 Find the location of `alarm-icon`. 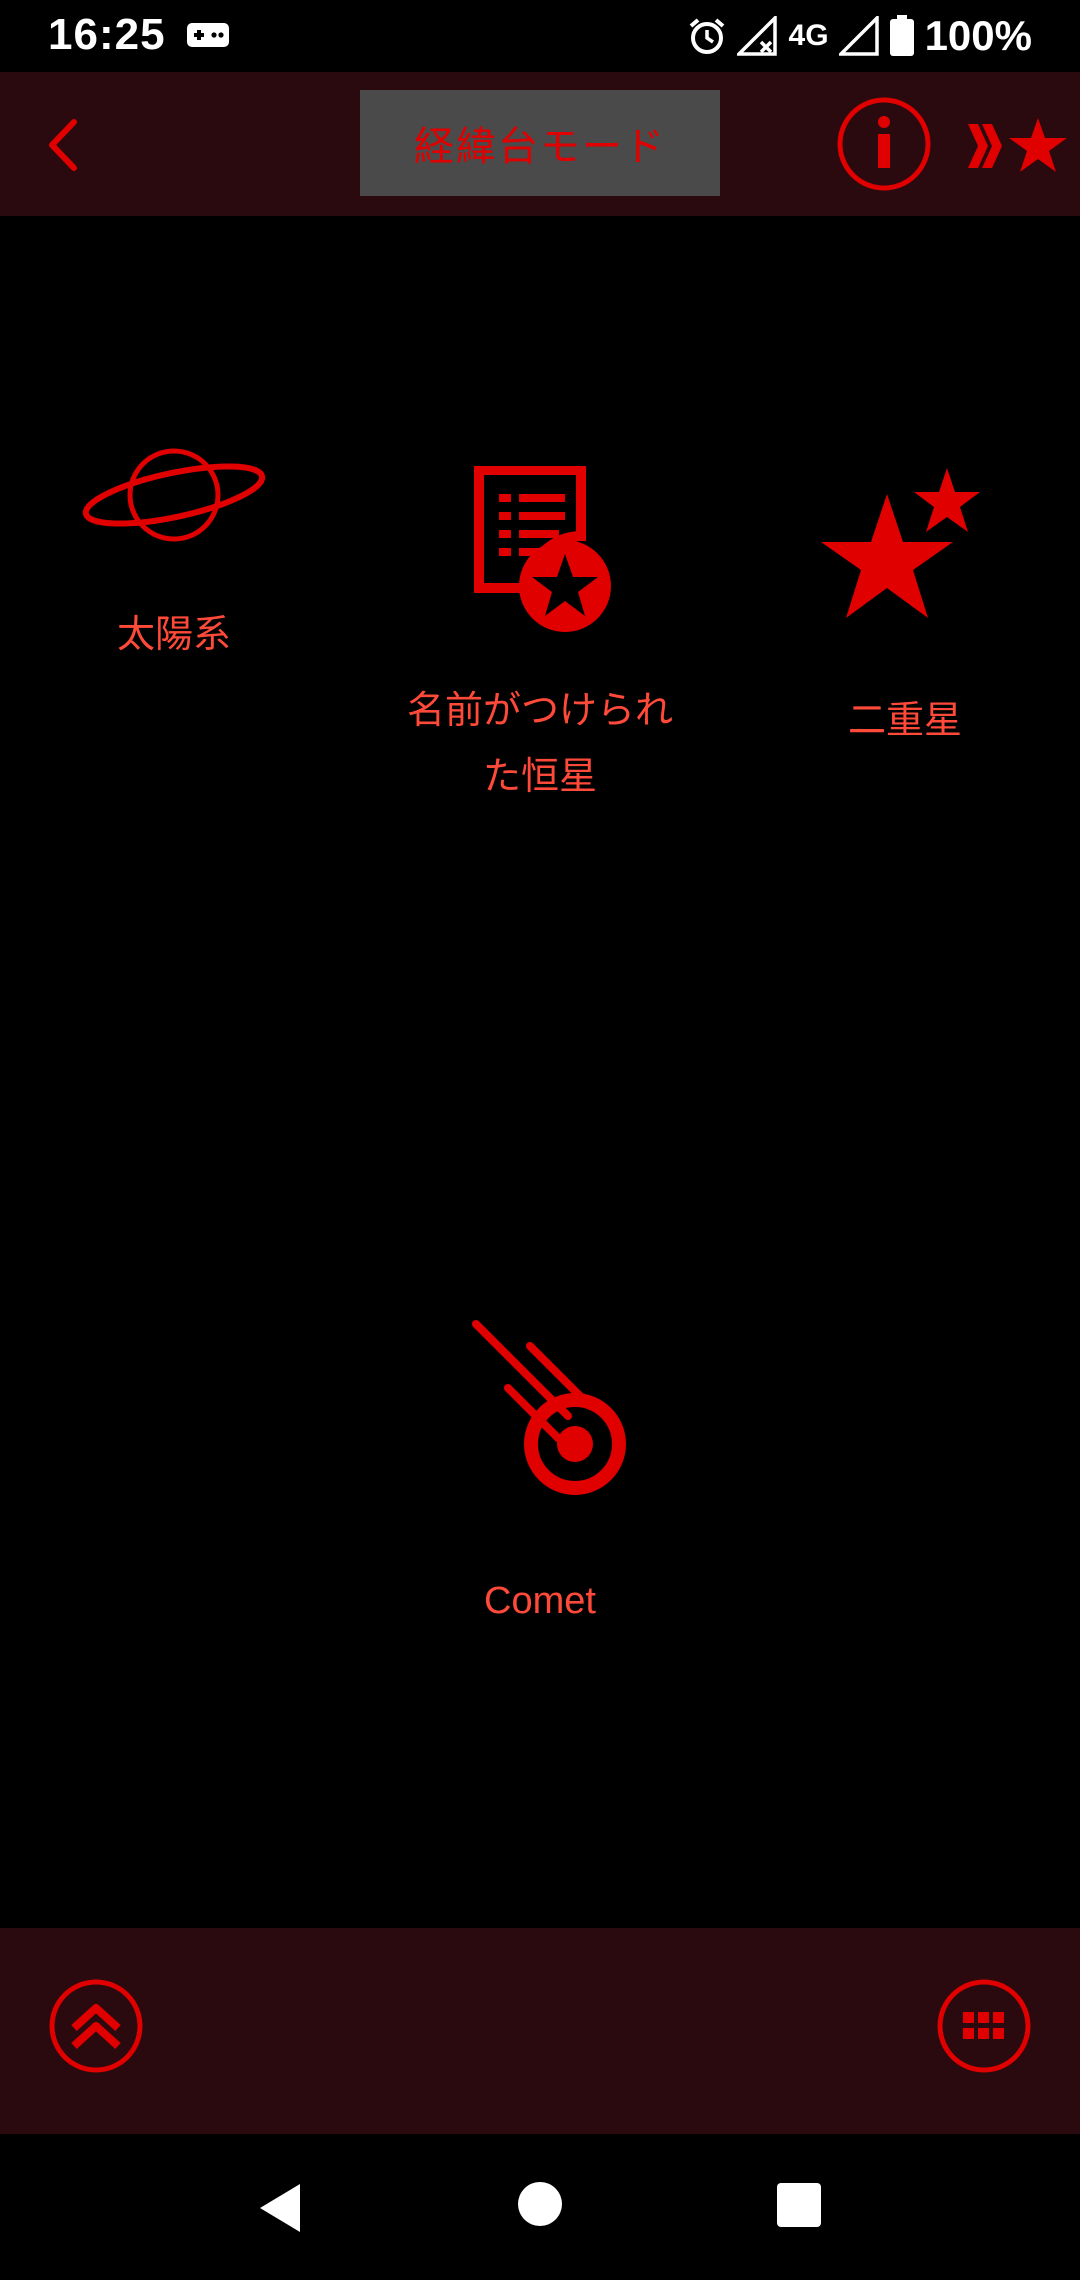

alarm-icon is located at coordinates (706, 36).